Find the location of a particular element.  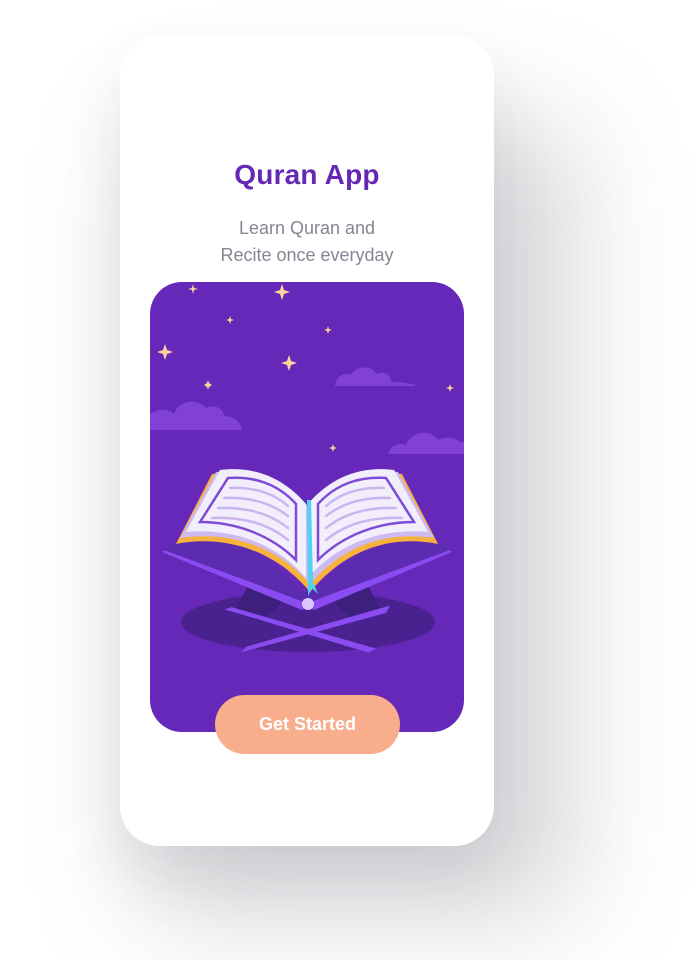

clouds is located at coordinates (307, 410).